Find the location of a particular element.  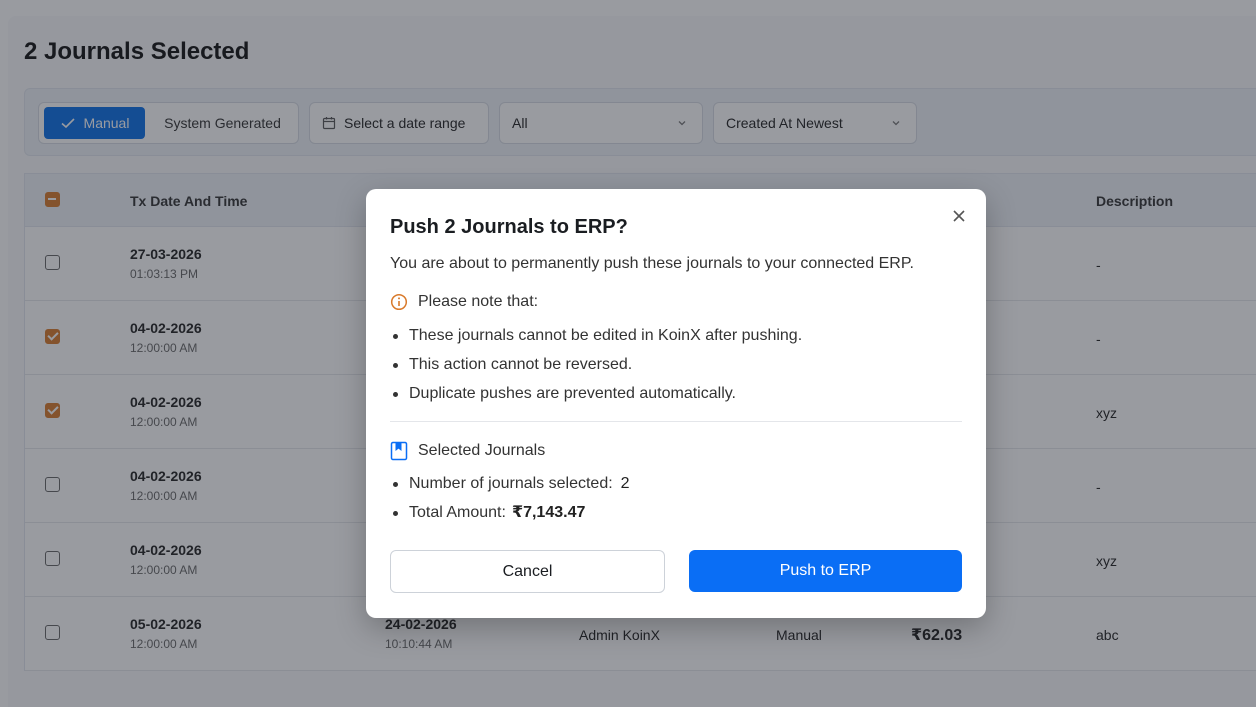

total-label: Total Amount: is located at coordinates (457, 512).